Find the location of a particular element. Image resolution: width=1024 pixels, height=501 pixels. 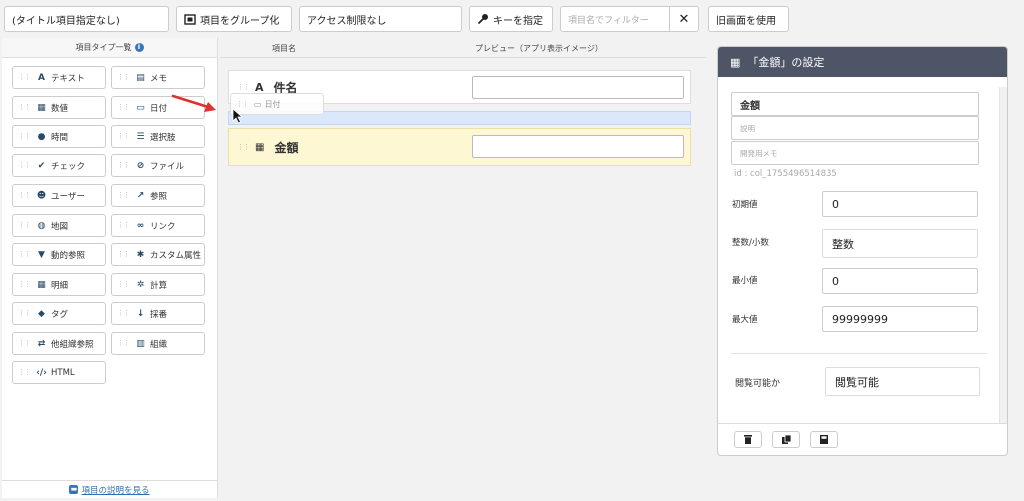

type-time: ⋮⋮ ● 時間 is located at coordinates (59, 136).